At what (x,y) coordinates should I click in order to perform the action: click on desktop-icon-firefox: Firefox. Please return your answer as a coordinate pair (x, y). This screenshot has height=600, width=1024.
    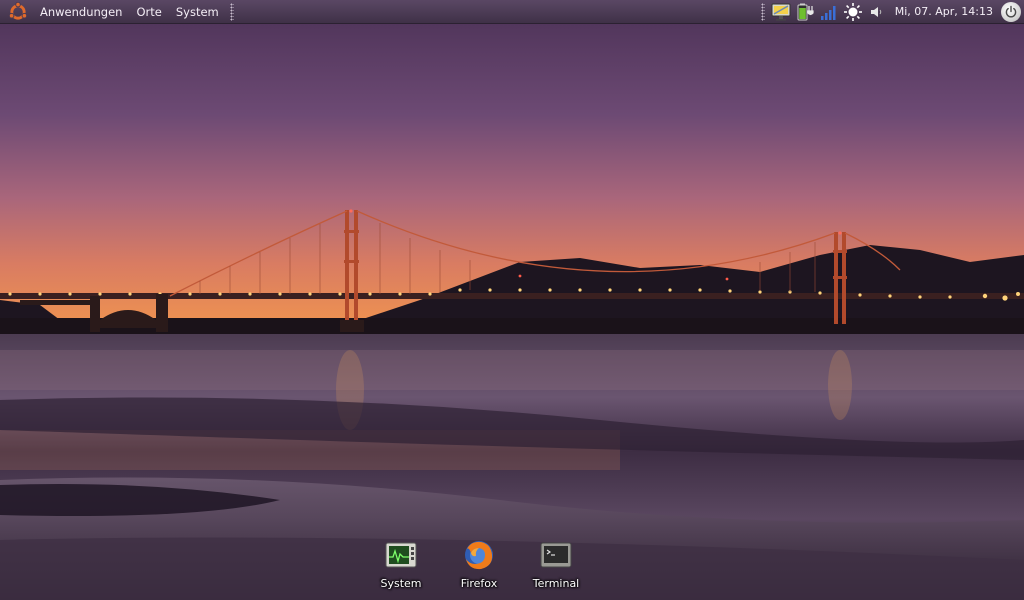
    Looking at the image, I should click on (479, 564).